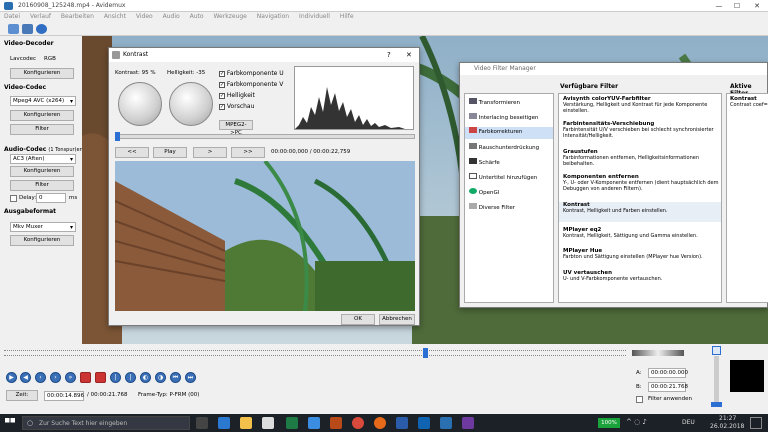  What do you see at coordinates (42, 240) in the screenshot?
I see `output-configure-button: Konfigurieren` at bounding box center [42, 240].